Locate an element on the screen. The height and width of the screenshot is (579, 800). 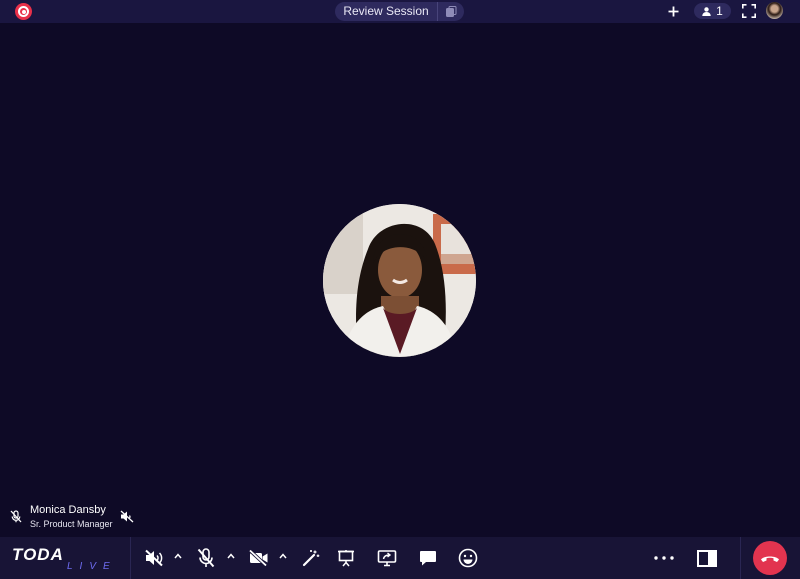
mic-options-button is located at coordinates (231, 556).